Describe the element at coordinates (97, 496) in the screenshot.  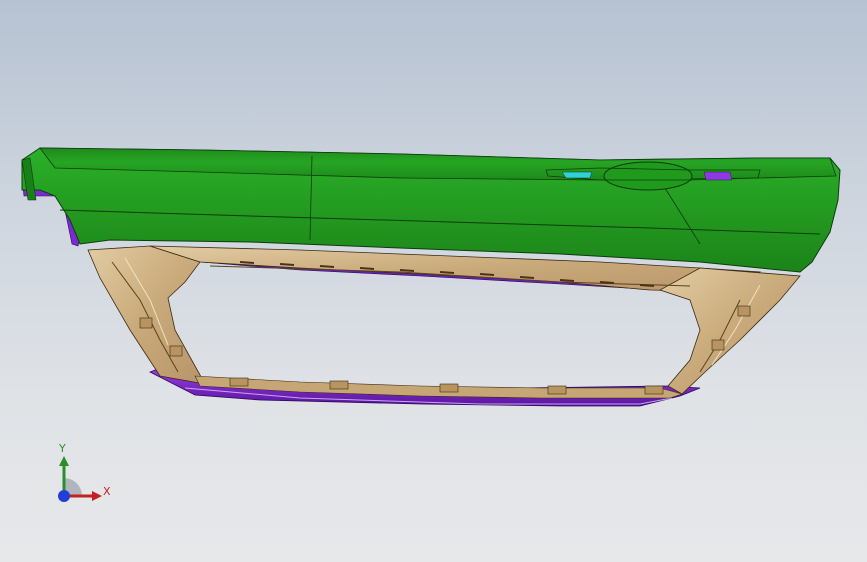
I see `x-axis-arrowhead` at that location.